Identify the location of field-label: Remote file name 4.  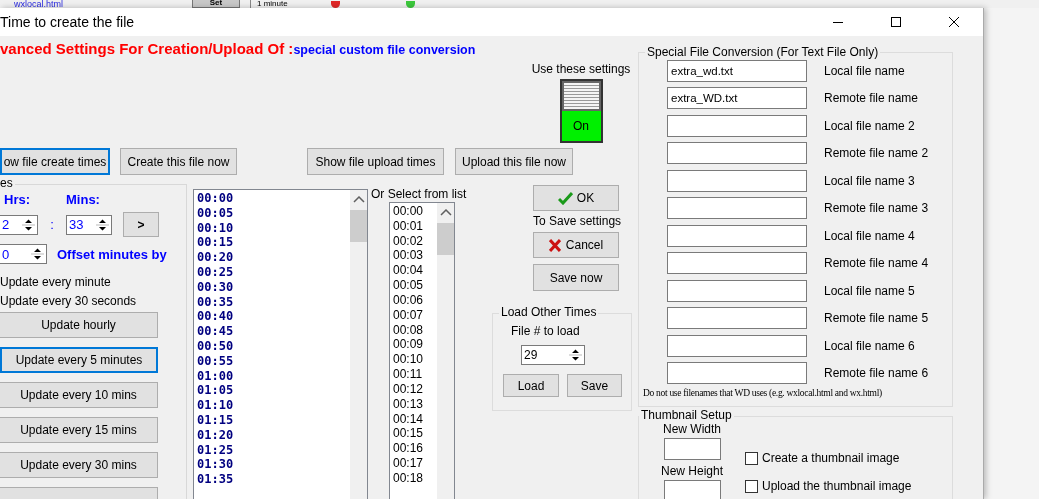
(876, 263).